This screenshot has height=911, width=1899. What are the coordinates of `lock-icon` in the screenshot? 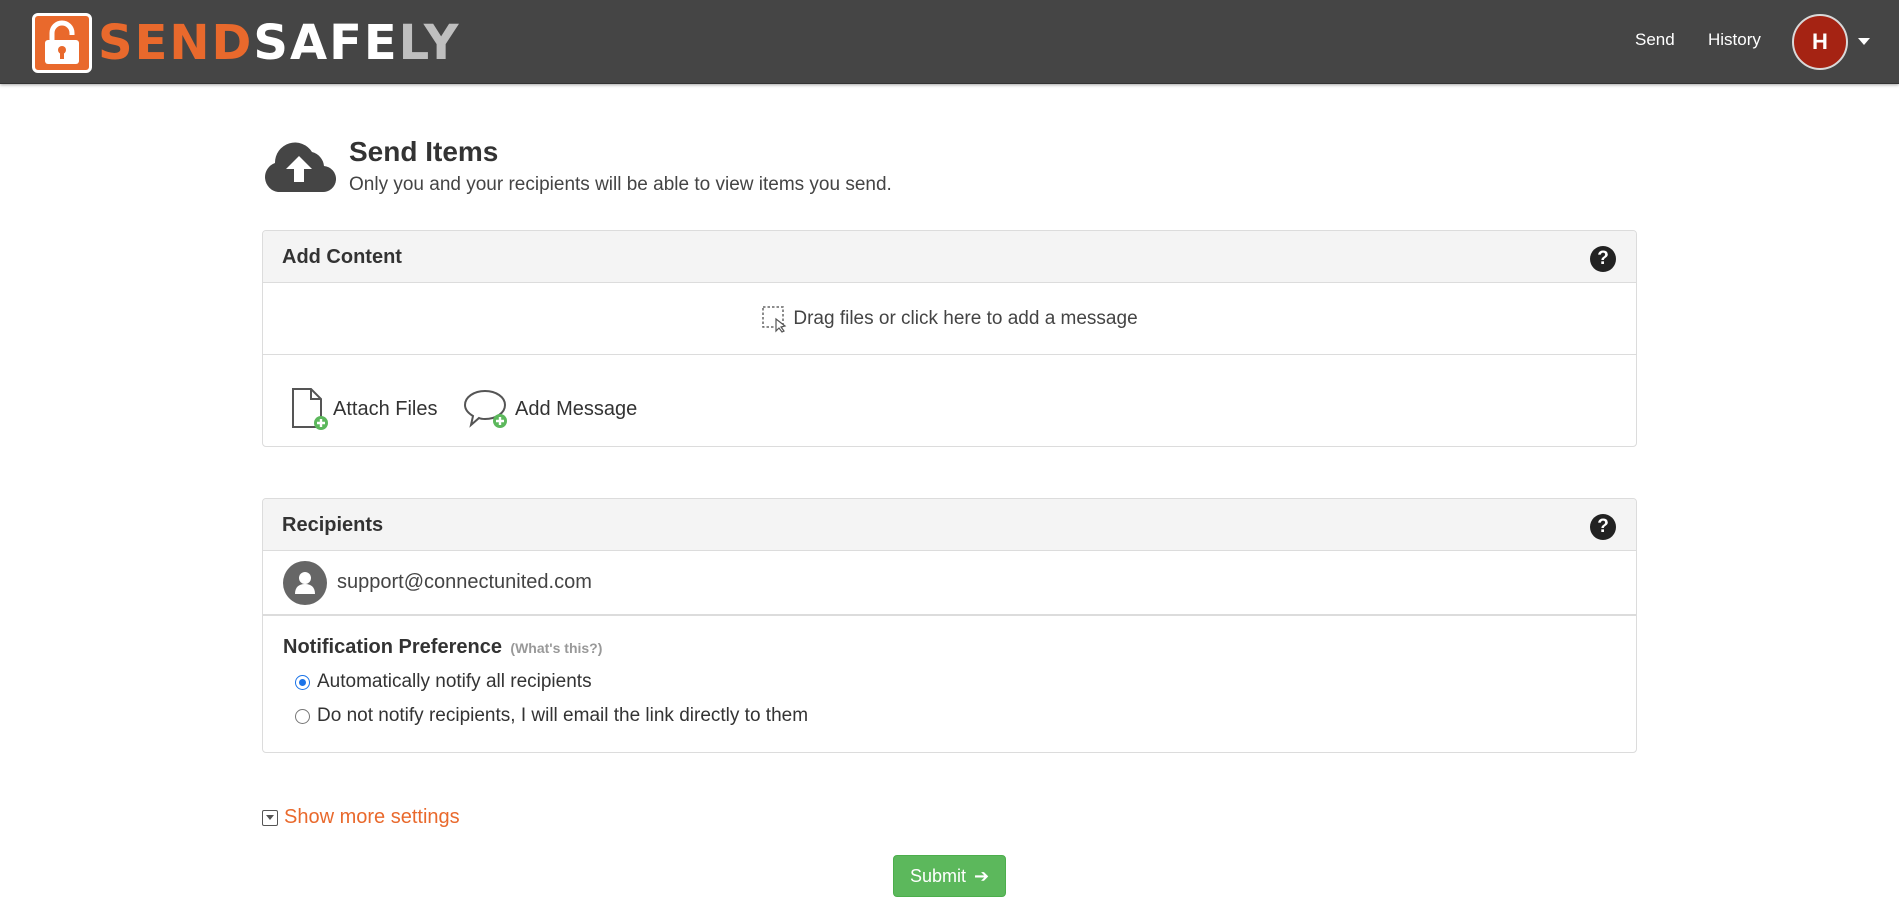 It's located at (62, 43).